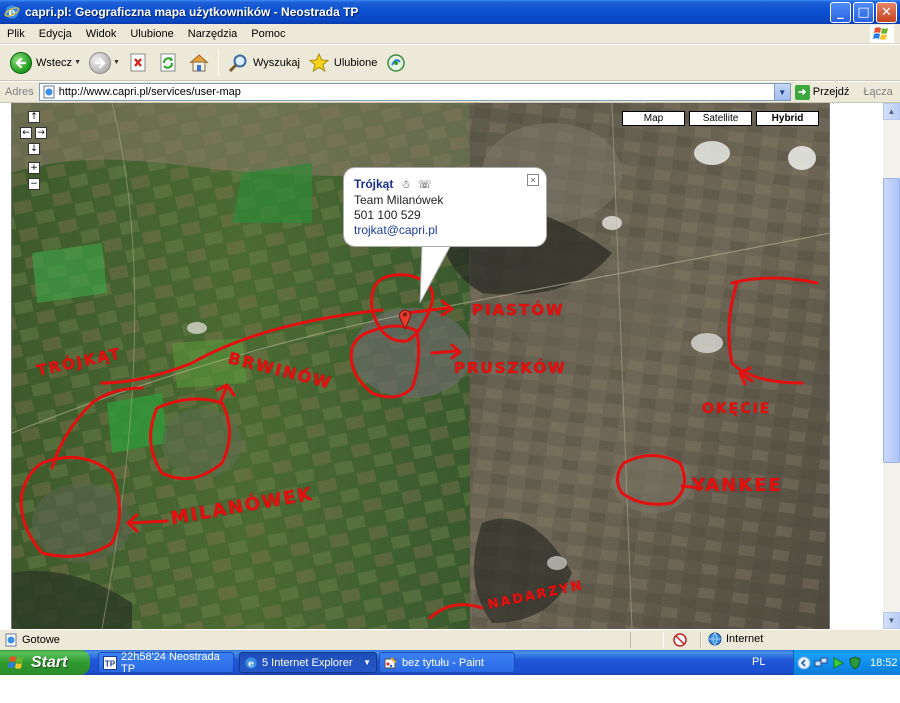 The width and height of the screenshot is (900, 703). What do you see at coordinates (54, 62) in the screenshot?
I see `back-label: Wstecz` at bounding box center [54, 62].